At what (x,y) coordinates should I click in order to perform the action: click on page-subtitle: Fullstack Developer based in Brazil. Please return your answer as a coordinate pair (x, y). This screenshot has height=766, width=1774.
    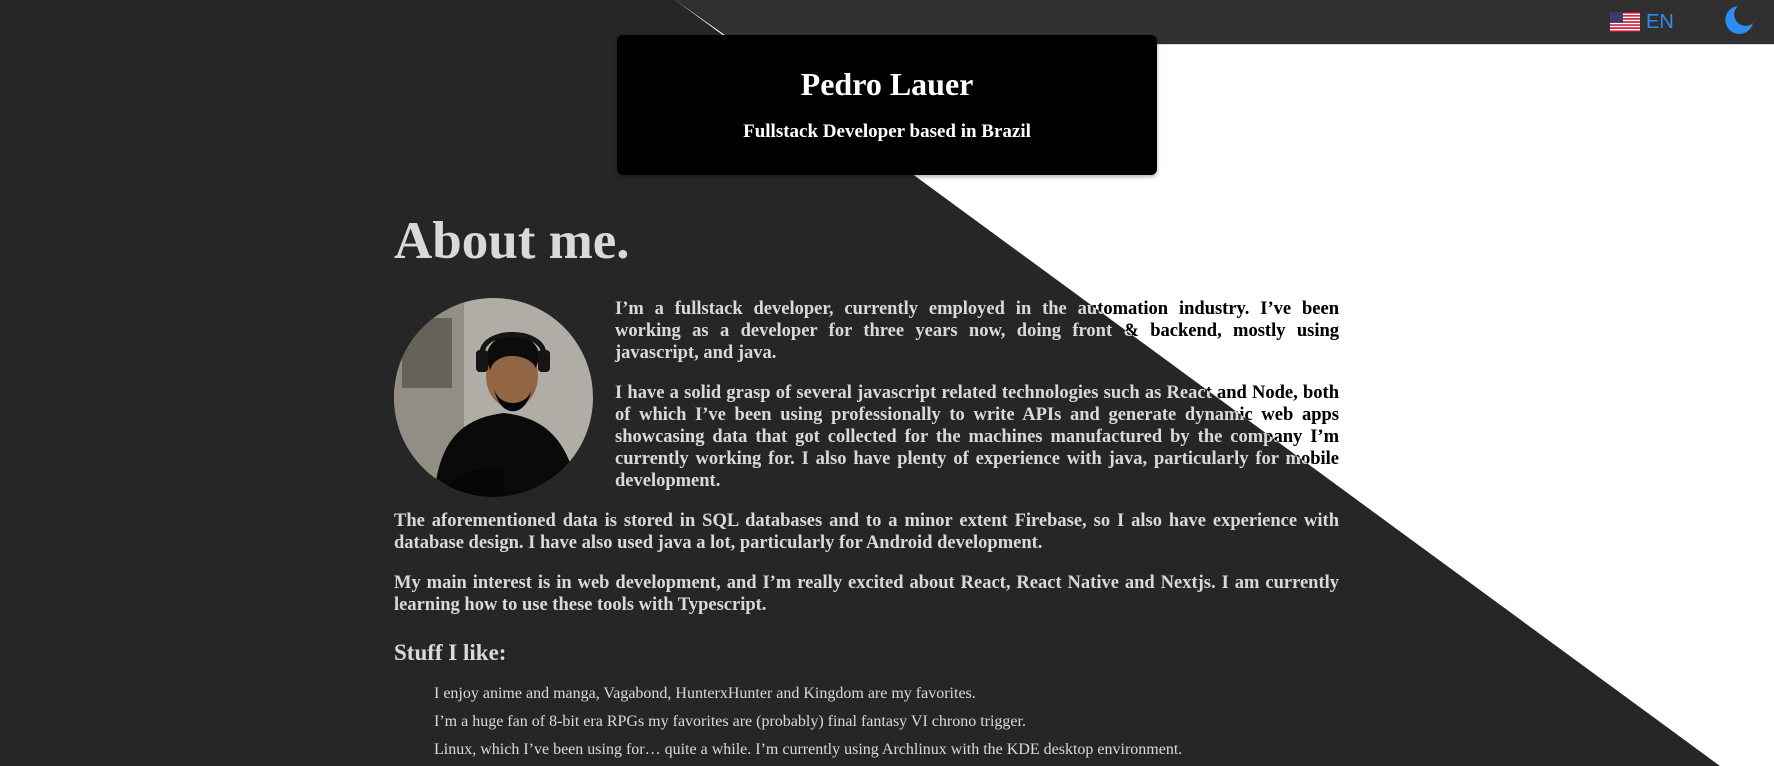
    Looking at the image, I should click on (887, 132).